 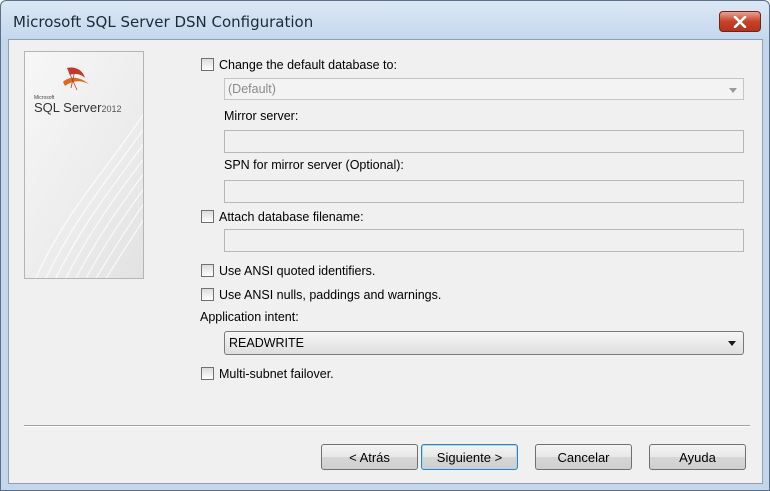 I want to click on cancel-button: Cancelar, so click(x=583, y=457).